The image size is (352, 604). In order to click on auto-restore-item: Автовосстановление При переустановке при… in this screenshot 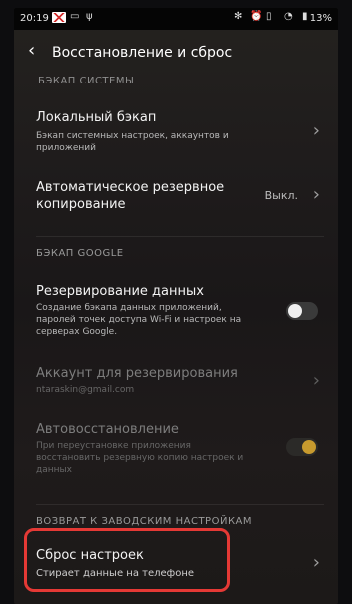, I will do `click(176, 452)`.